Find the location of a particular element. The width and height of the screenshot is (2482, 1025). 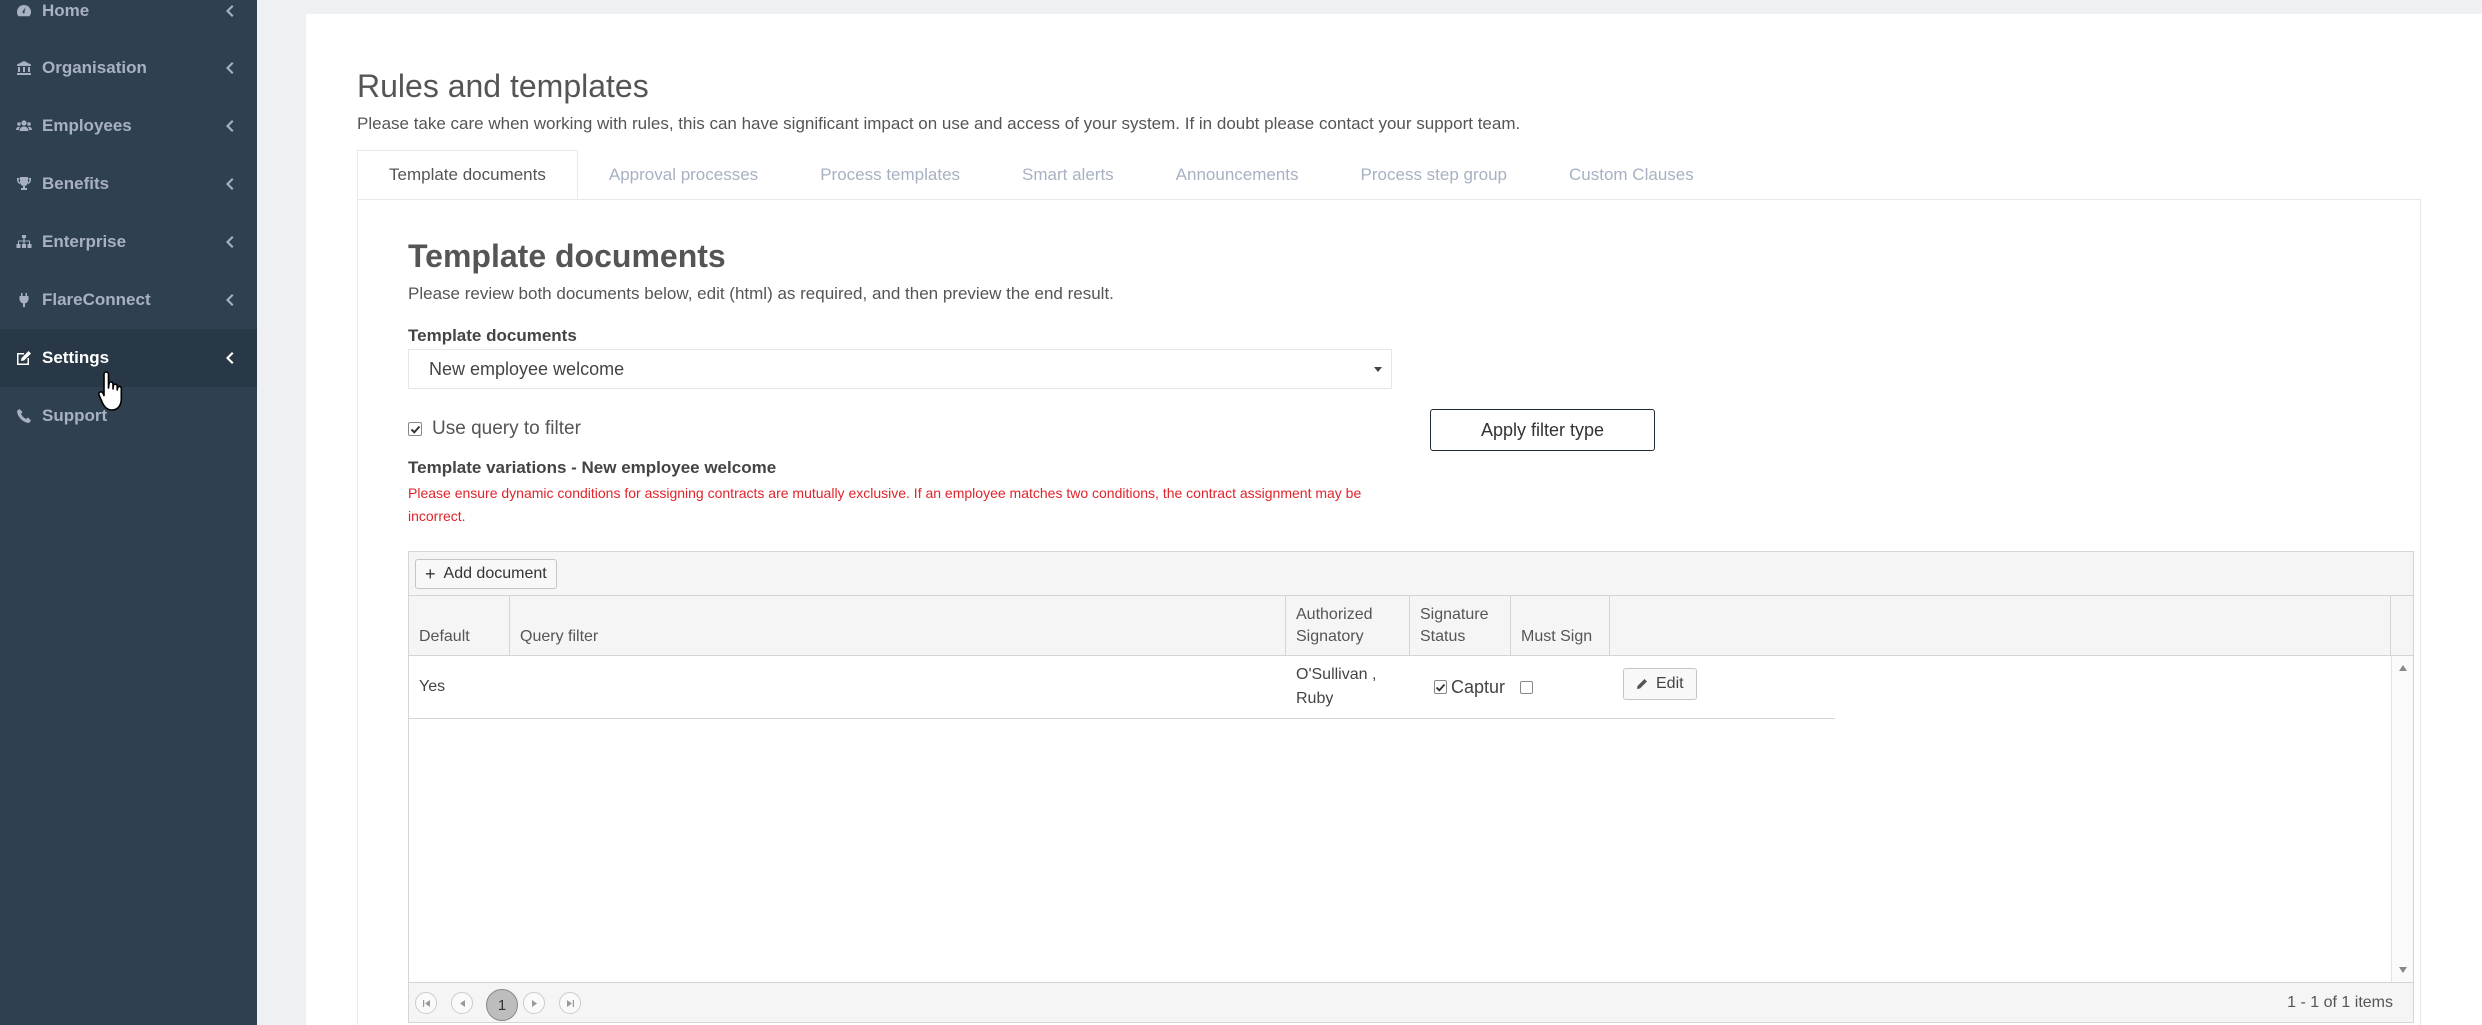

tab-template-documents: Template documents is located at coordinates (467, 175).